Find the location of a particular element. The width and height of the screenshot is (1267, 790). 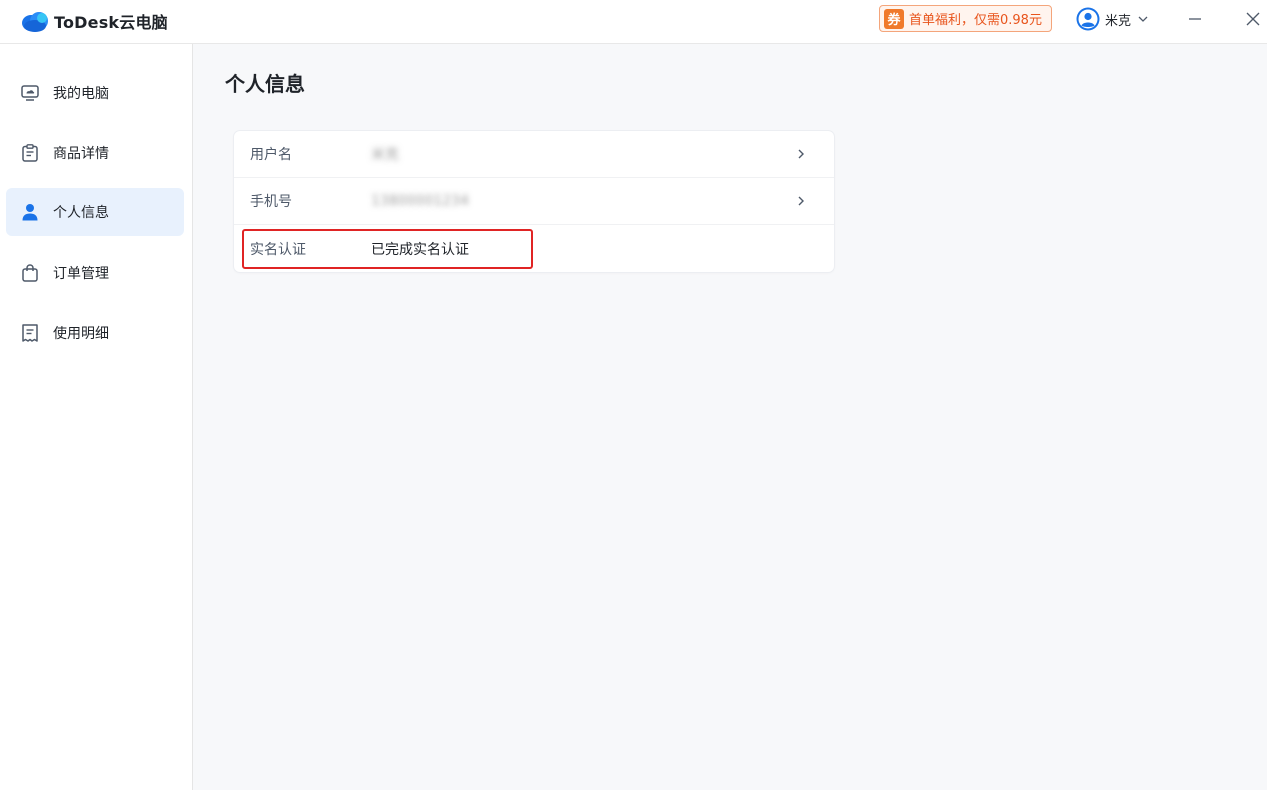

verification-status: 已完成实名认证 is located at coordinates (420, 249).